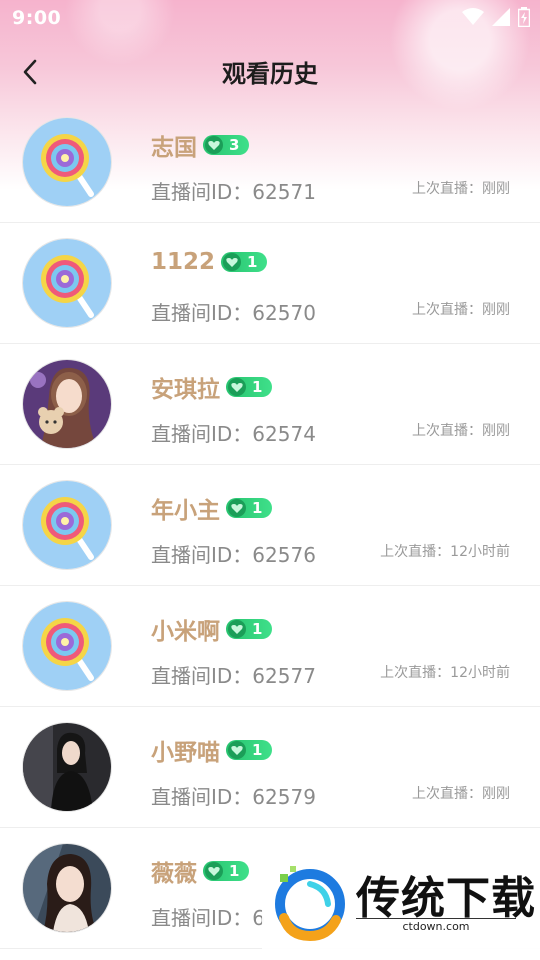  Describe the element at coordinates (233, 676) in the screenshot. I see `room-id: 直播间ID：62577` at that location.